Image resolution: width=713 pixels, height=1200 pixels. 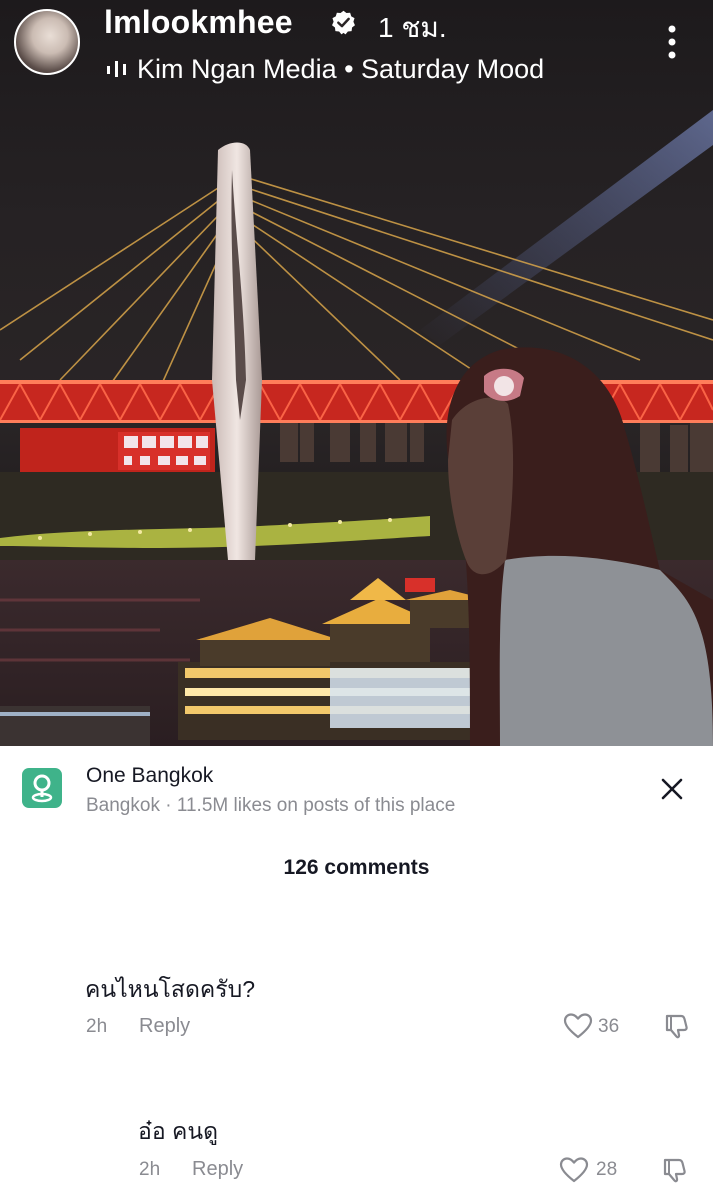 I want to click on location-pin-icon, so click(x=42, y=788).